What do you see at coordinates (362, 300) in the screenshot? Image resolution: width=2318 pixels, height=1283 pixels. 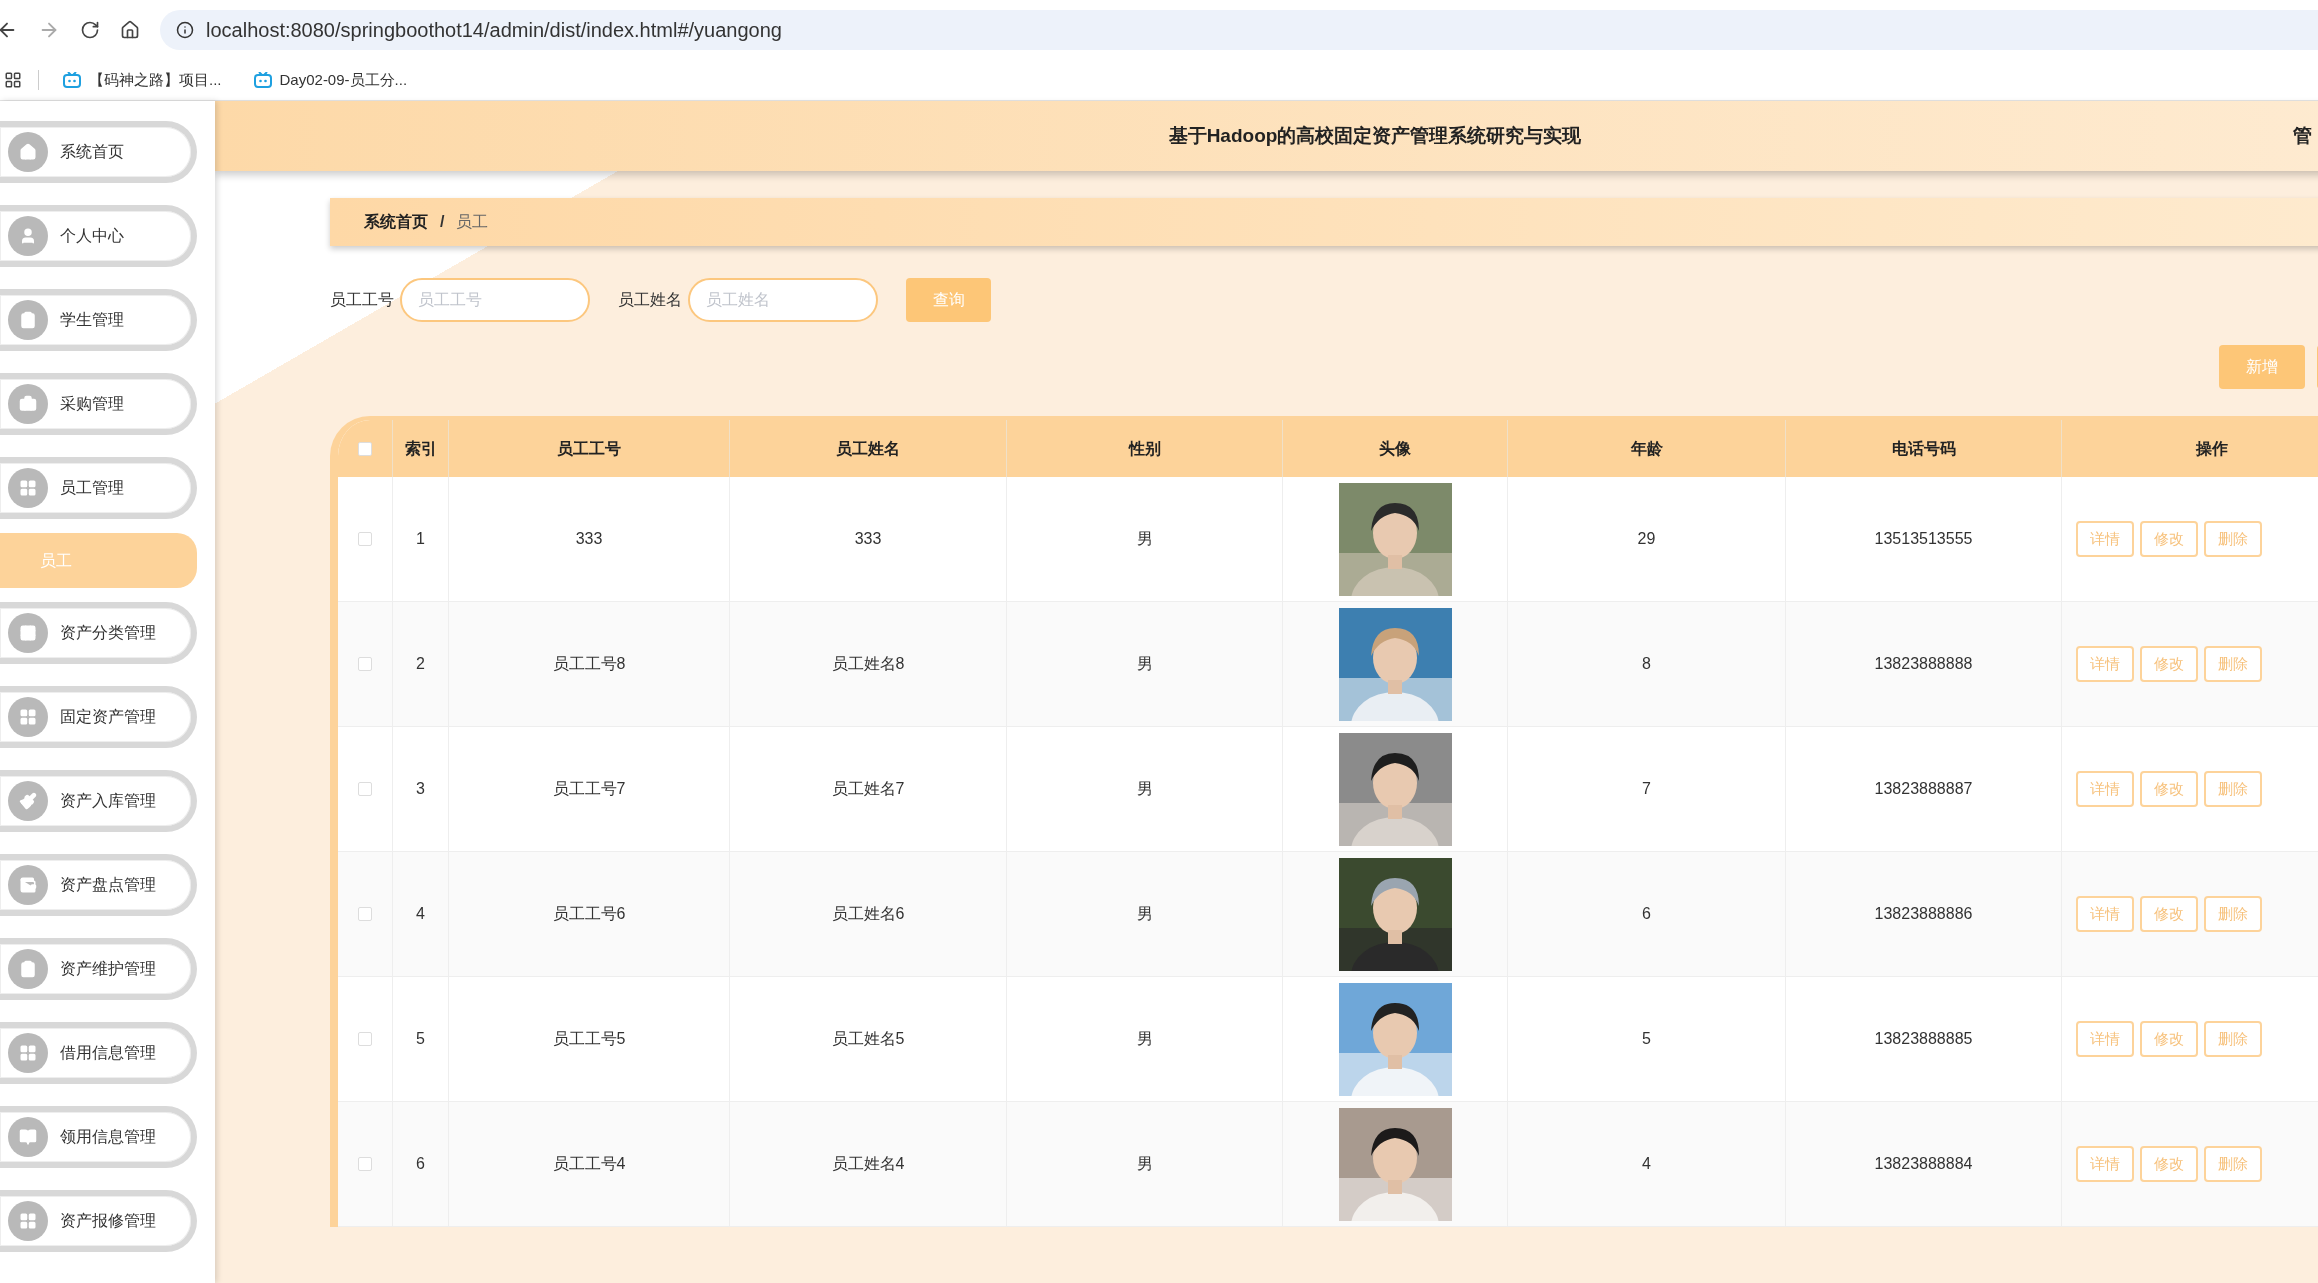 I see `field-label: 员工工号` at bounding box center [362, 300].